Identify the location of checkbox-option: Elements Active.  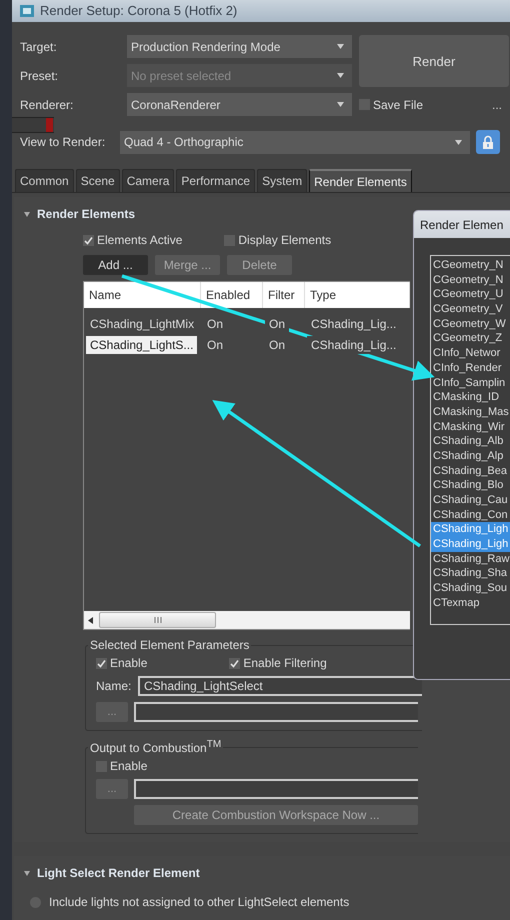
(132, 240).